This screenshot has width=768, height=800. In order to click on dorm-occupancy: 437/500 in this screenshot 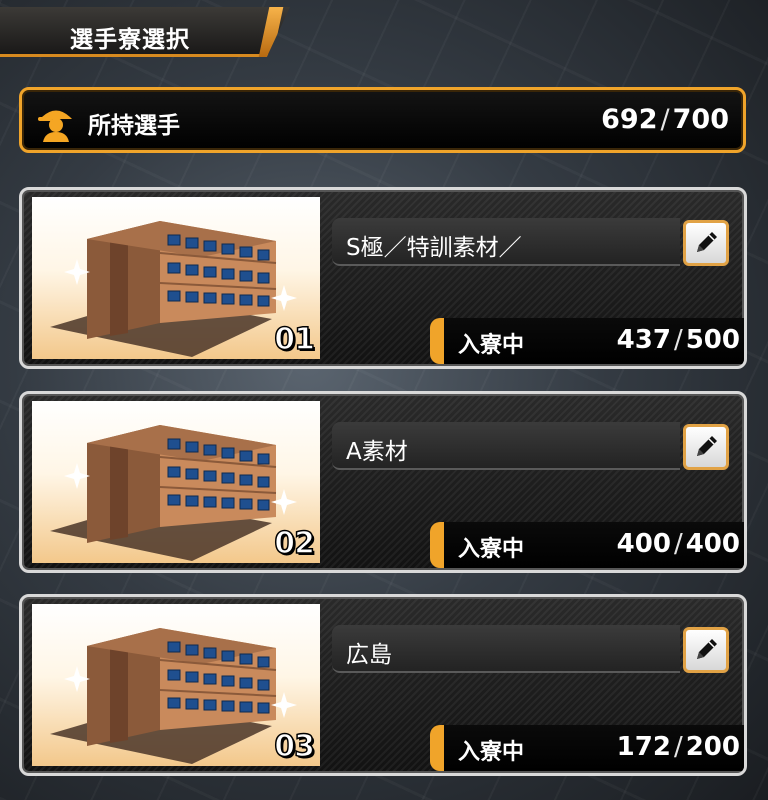, I will do `click(678, 340)`.